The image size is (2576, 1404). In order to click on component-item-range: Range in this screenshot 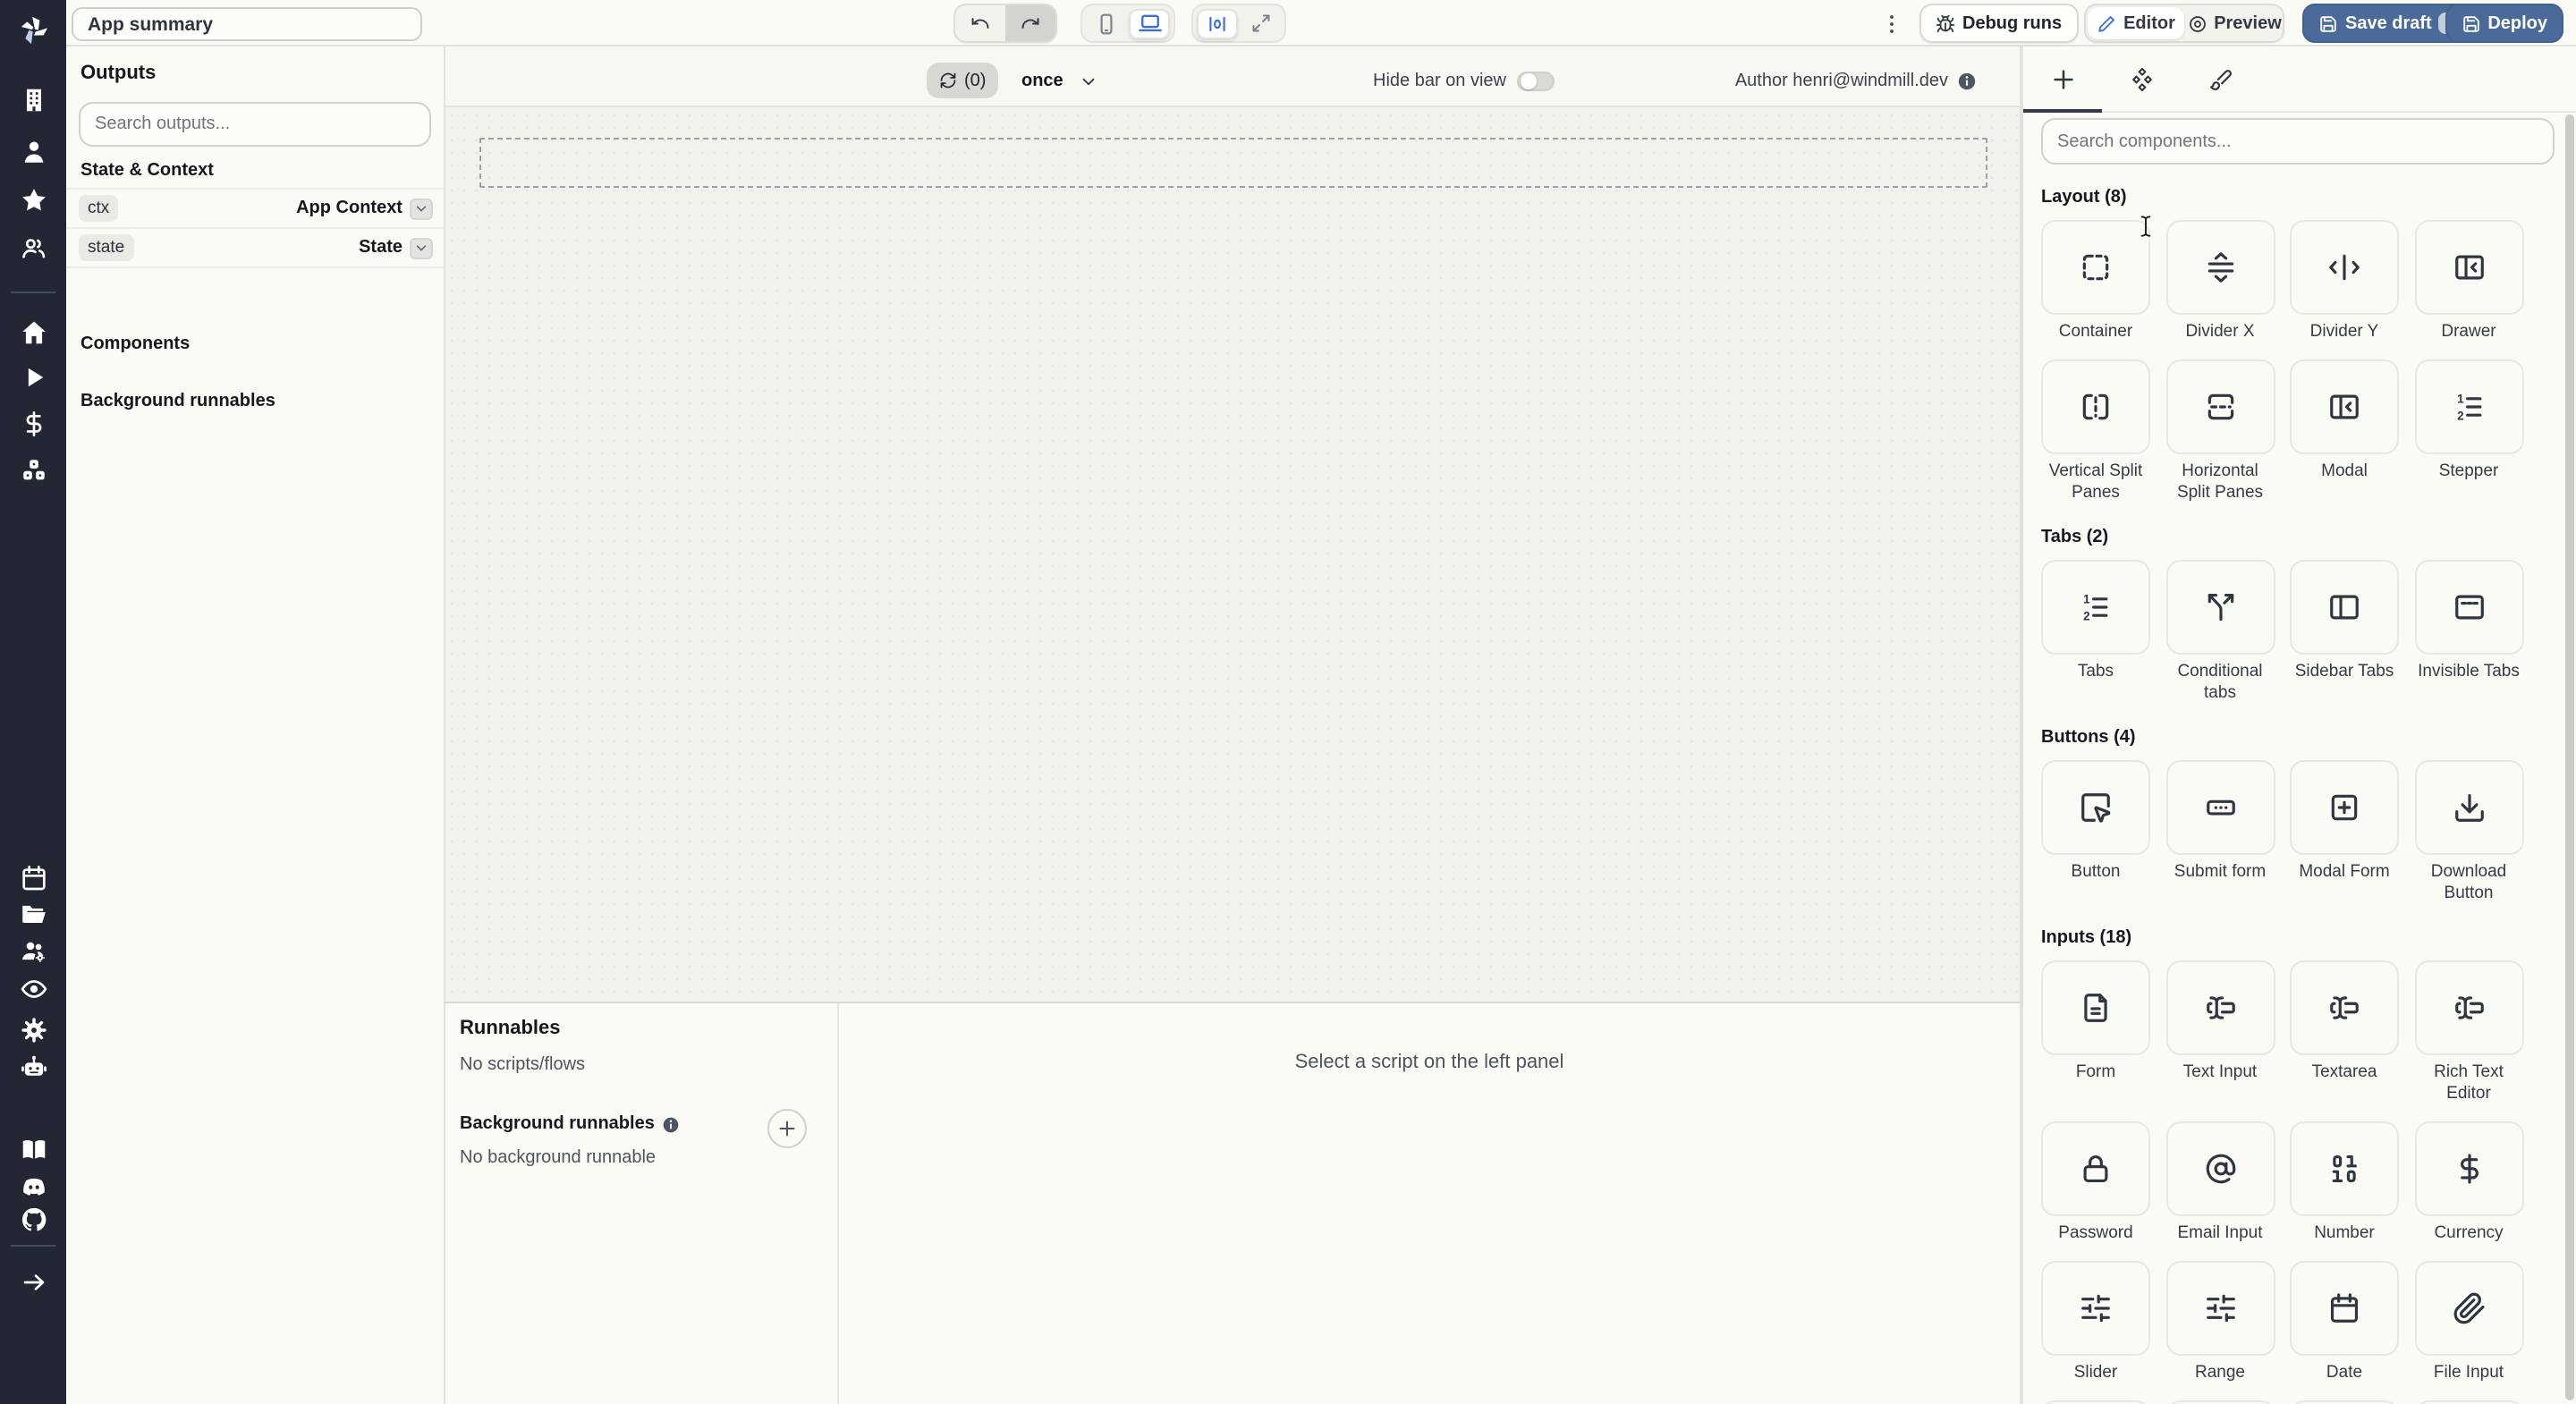, I will do `click(2220, 1323)`.